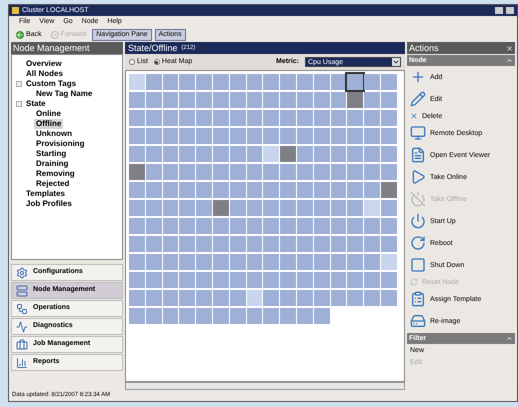 The height and width of the screenshot is (407, 518). What do you see at coordinates (64, 94) in the screenshot?
I see `tree-item: New Tag Name` at bounding box center [64, 94].